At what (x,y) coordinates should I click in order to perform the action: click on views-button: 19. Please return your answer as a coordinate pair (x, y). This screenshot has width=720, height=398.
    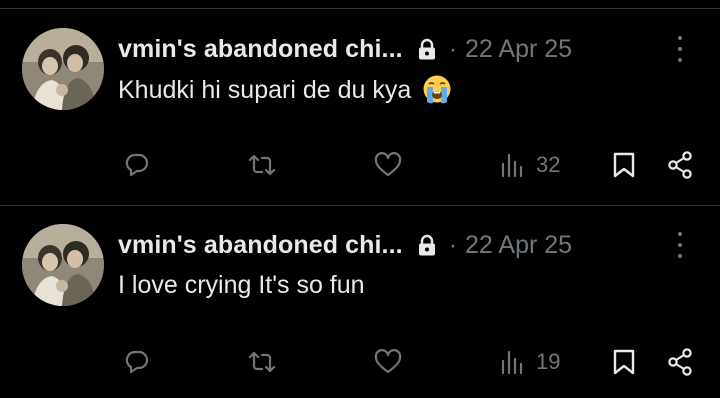
    Looking at the image, I should click on (530, 362).